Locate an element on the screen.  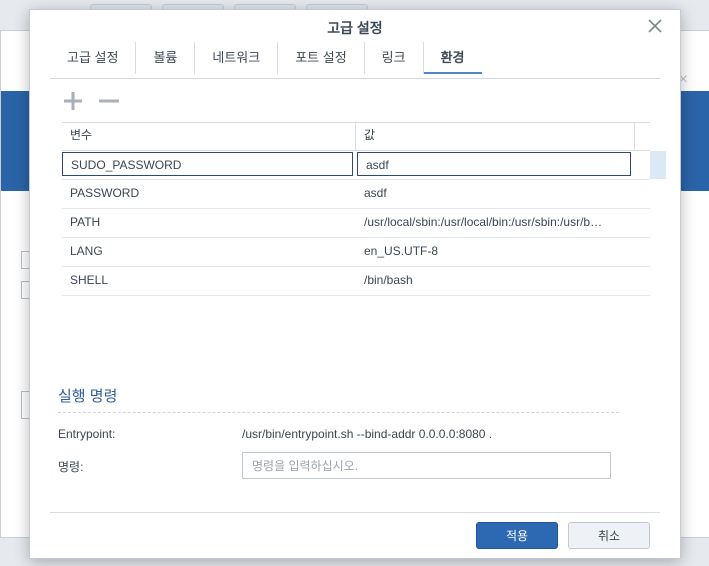
column-header-variable: 변수 is located at coordinates (209, 136).